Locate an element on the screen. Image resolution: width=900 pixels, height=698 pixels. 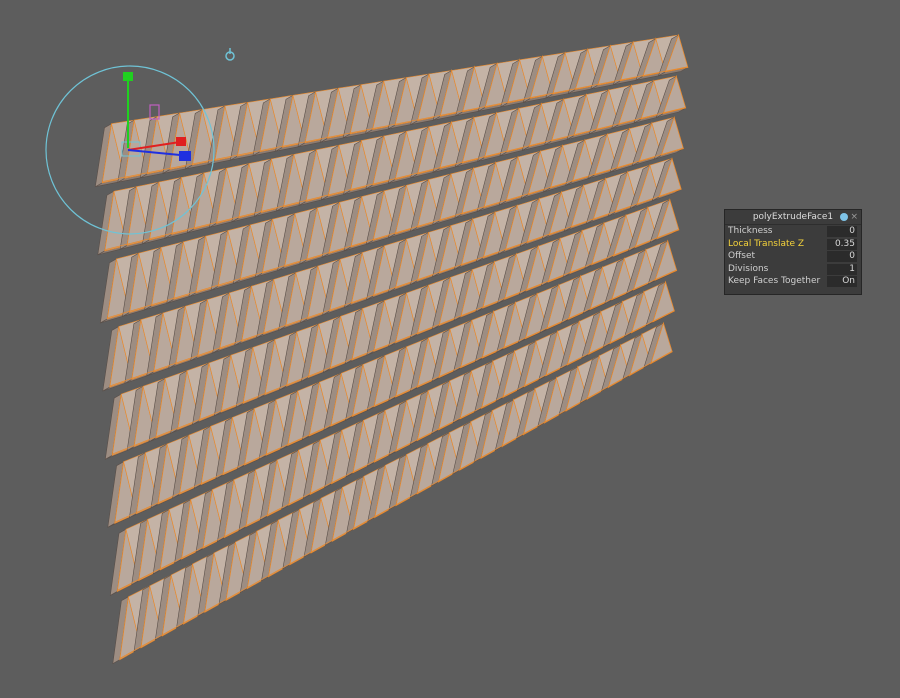
y-axis-handle-tip is located at coordinates (128, 76).